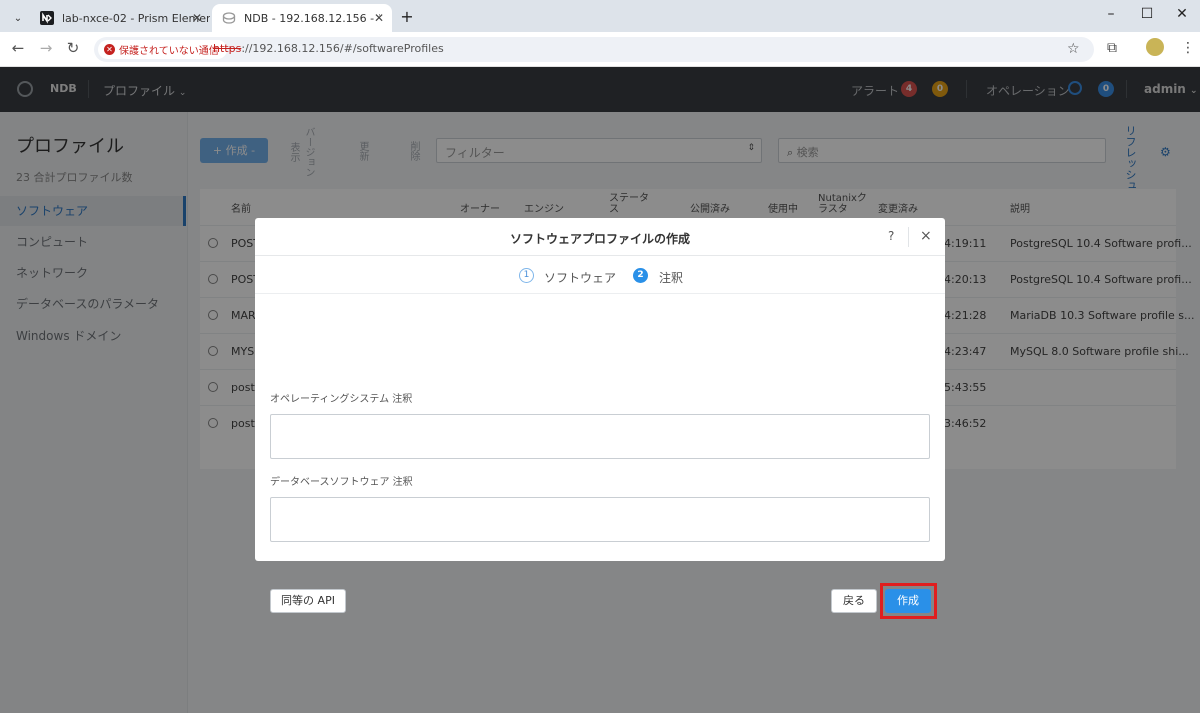  I want to click on step-label-notes: 注釈, so click(671, 277).